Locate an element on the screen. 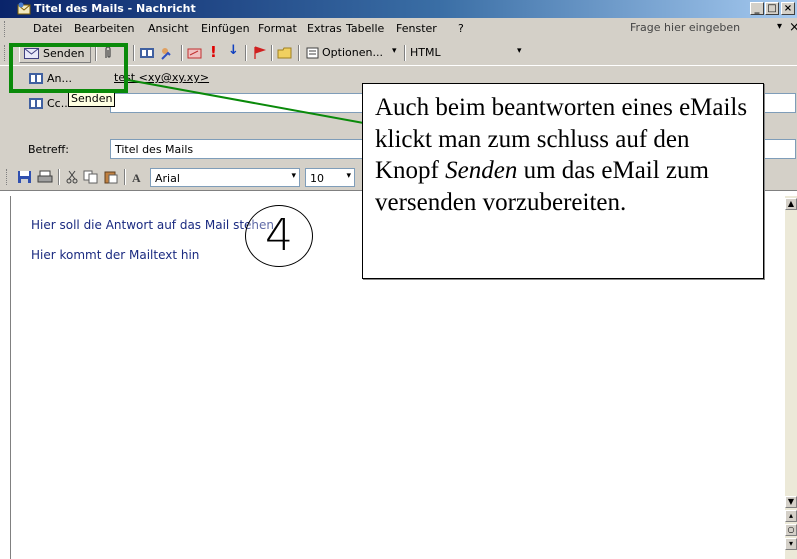  minimize-button: _ is located at coordinates (757, 8).